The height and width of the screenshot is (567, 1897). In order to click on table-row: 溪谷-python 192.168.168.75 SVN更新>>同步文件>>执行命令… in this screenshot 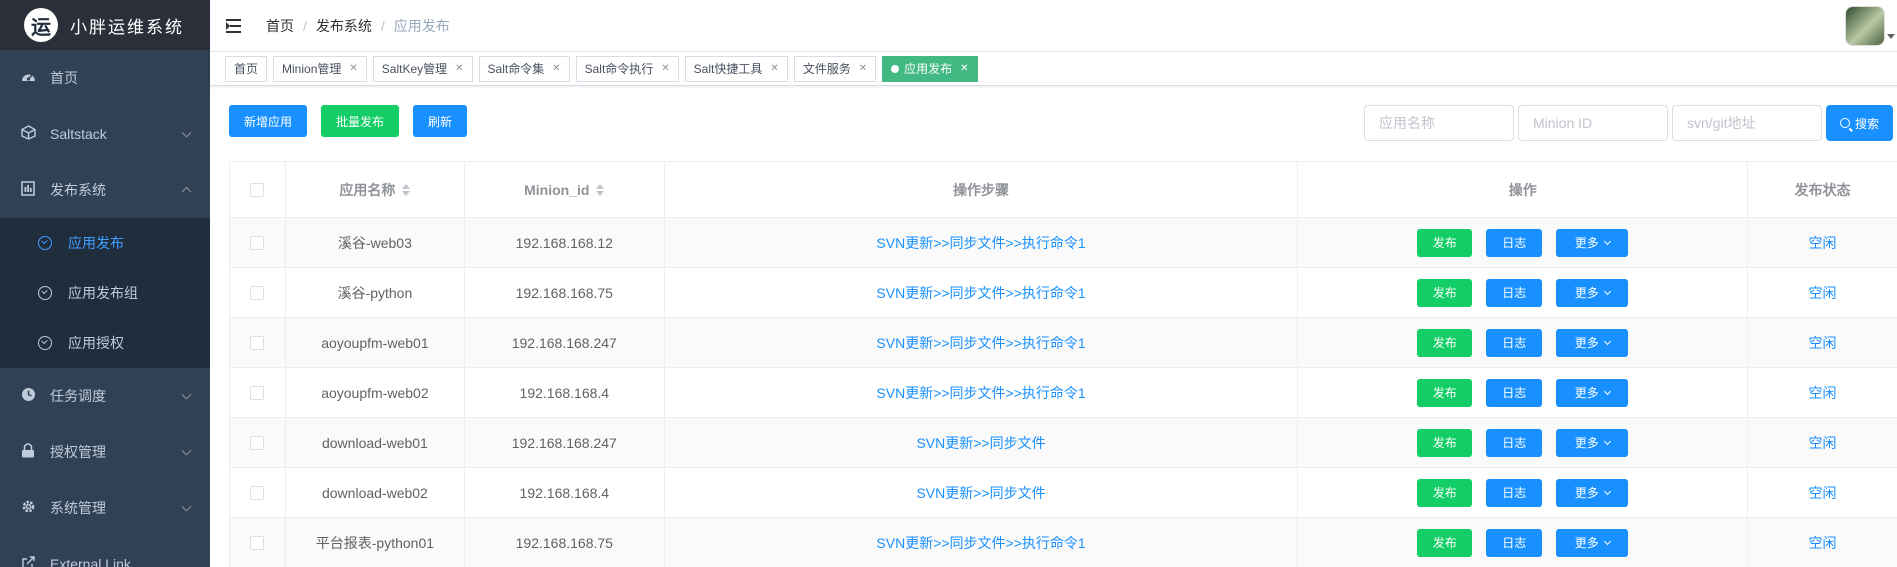, I will do `click(1063, 293)`.